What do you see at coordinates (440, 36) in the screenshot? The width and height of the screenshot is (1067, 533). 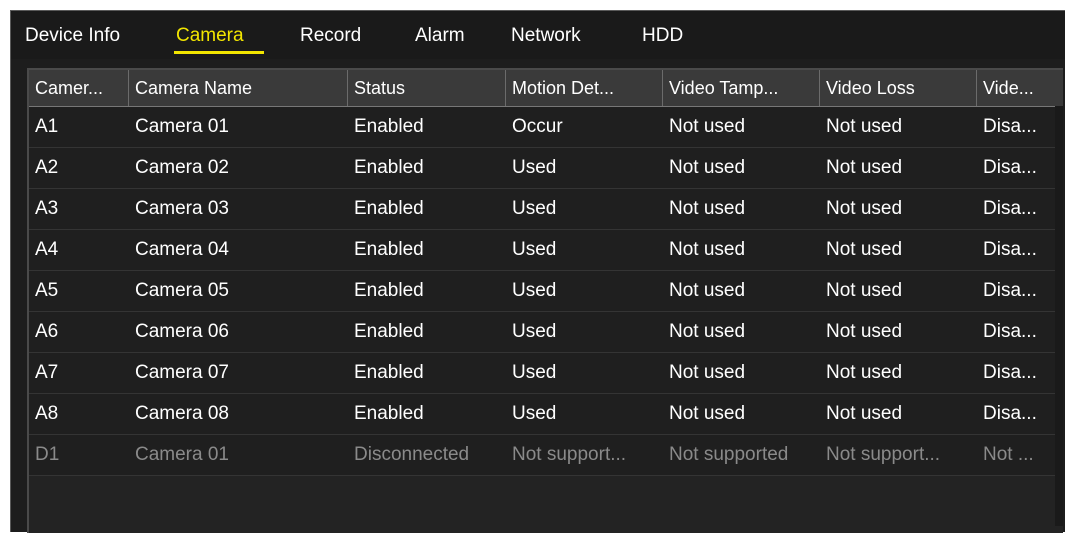 I see `tab-alarm: Alarm` at bounding box center [440, 36].